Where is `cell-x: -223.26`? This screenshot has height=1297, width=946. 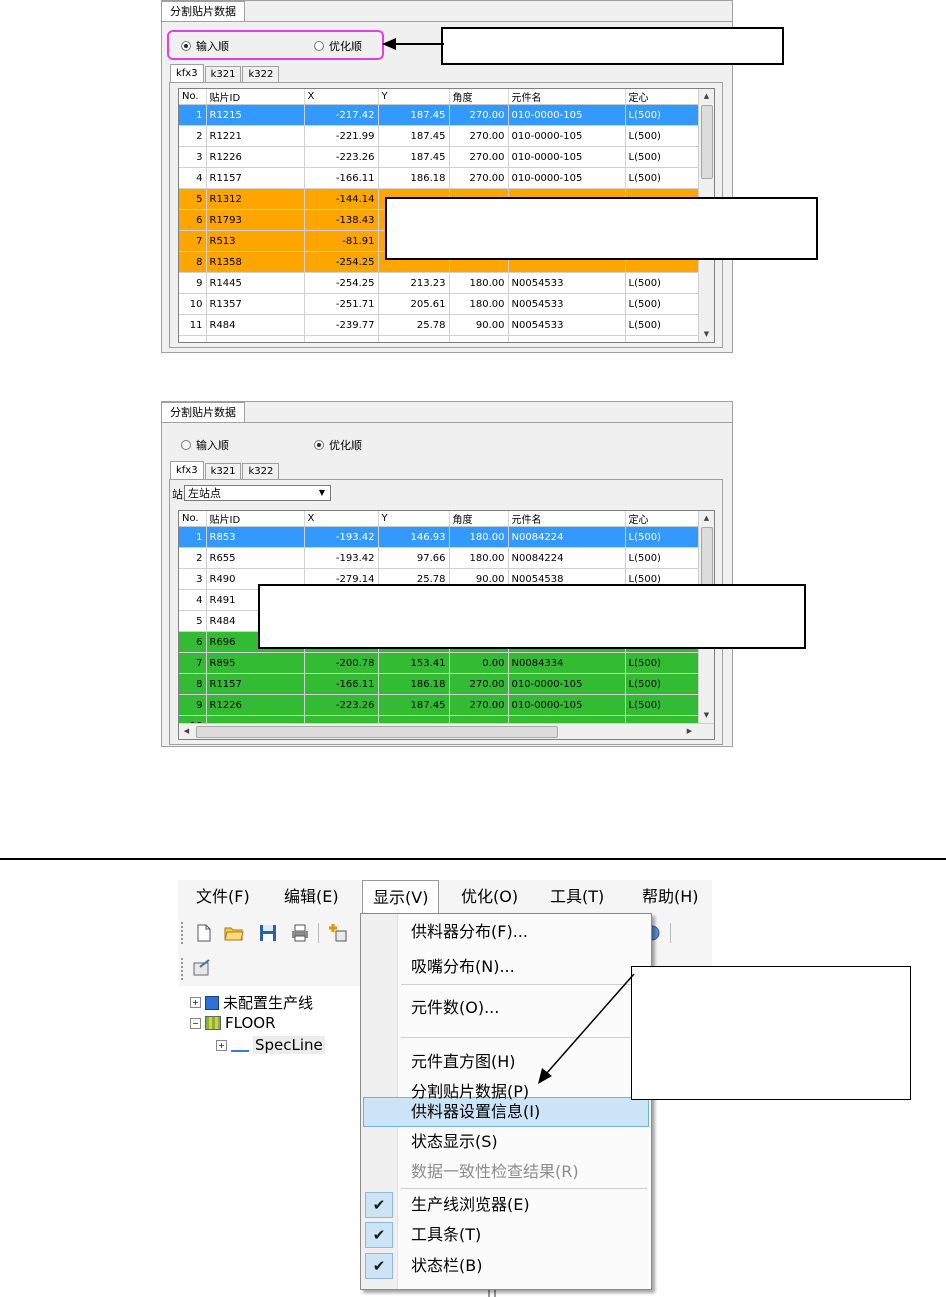
cell-x: -223.26 is located at coordinates (341, 157).